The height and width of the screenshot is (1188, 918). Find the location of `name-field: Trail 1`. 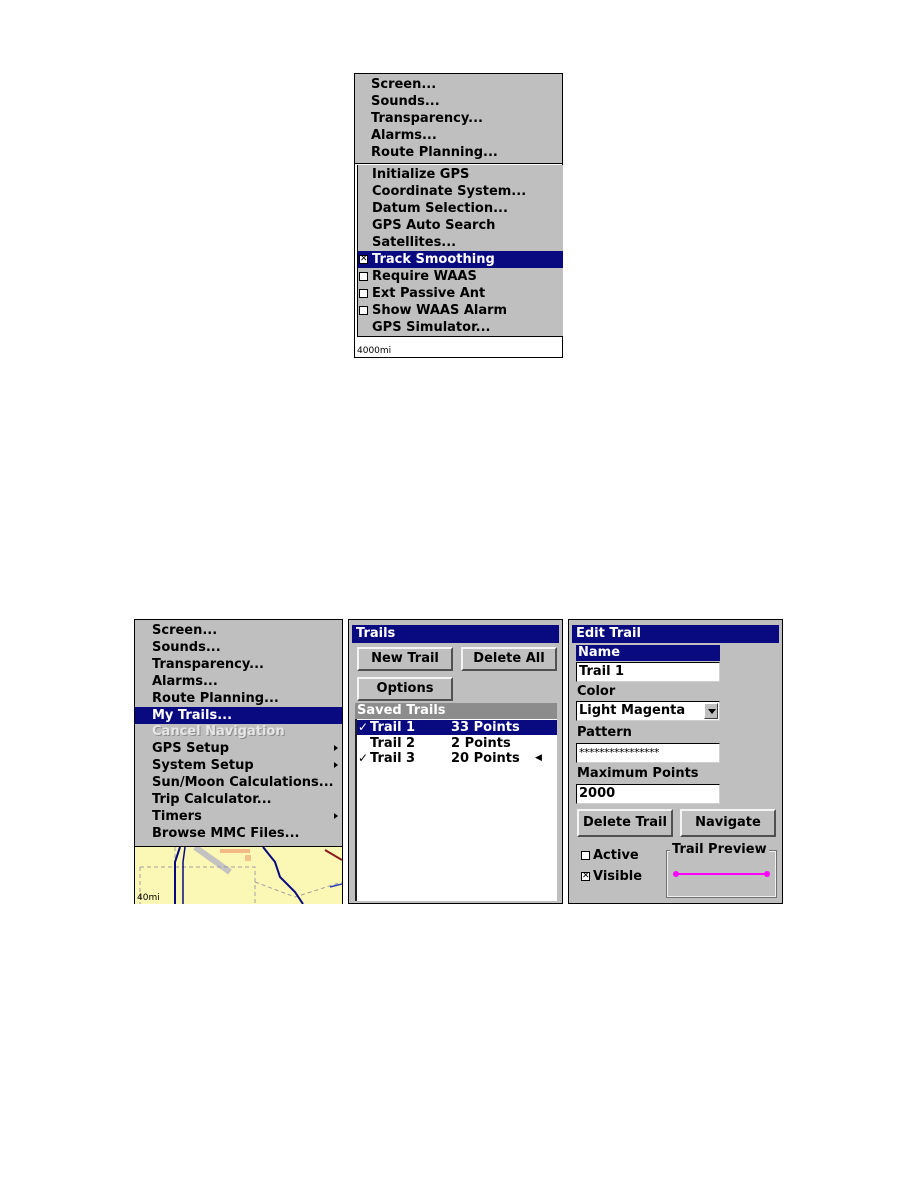

name-field: Trail 1 is located at coordinates (648, 672).